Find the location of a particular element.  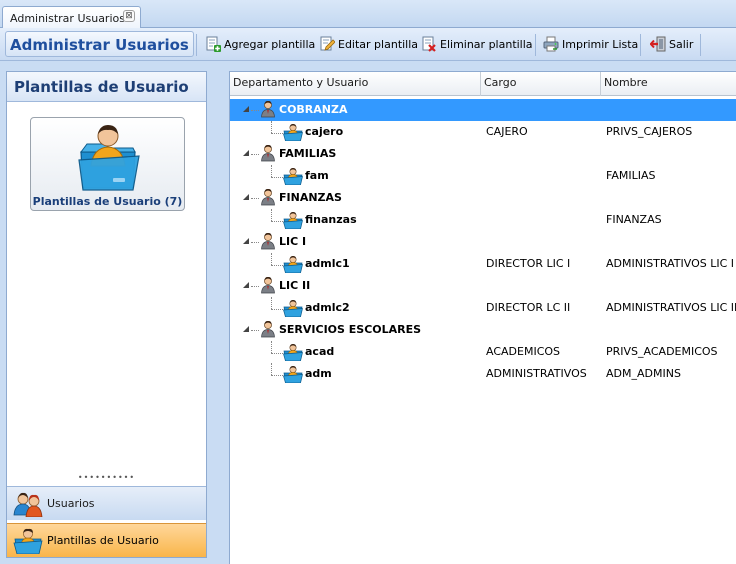

print-list-label: Imprimir Lista is located at coordinates (600, 44).